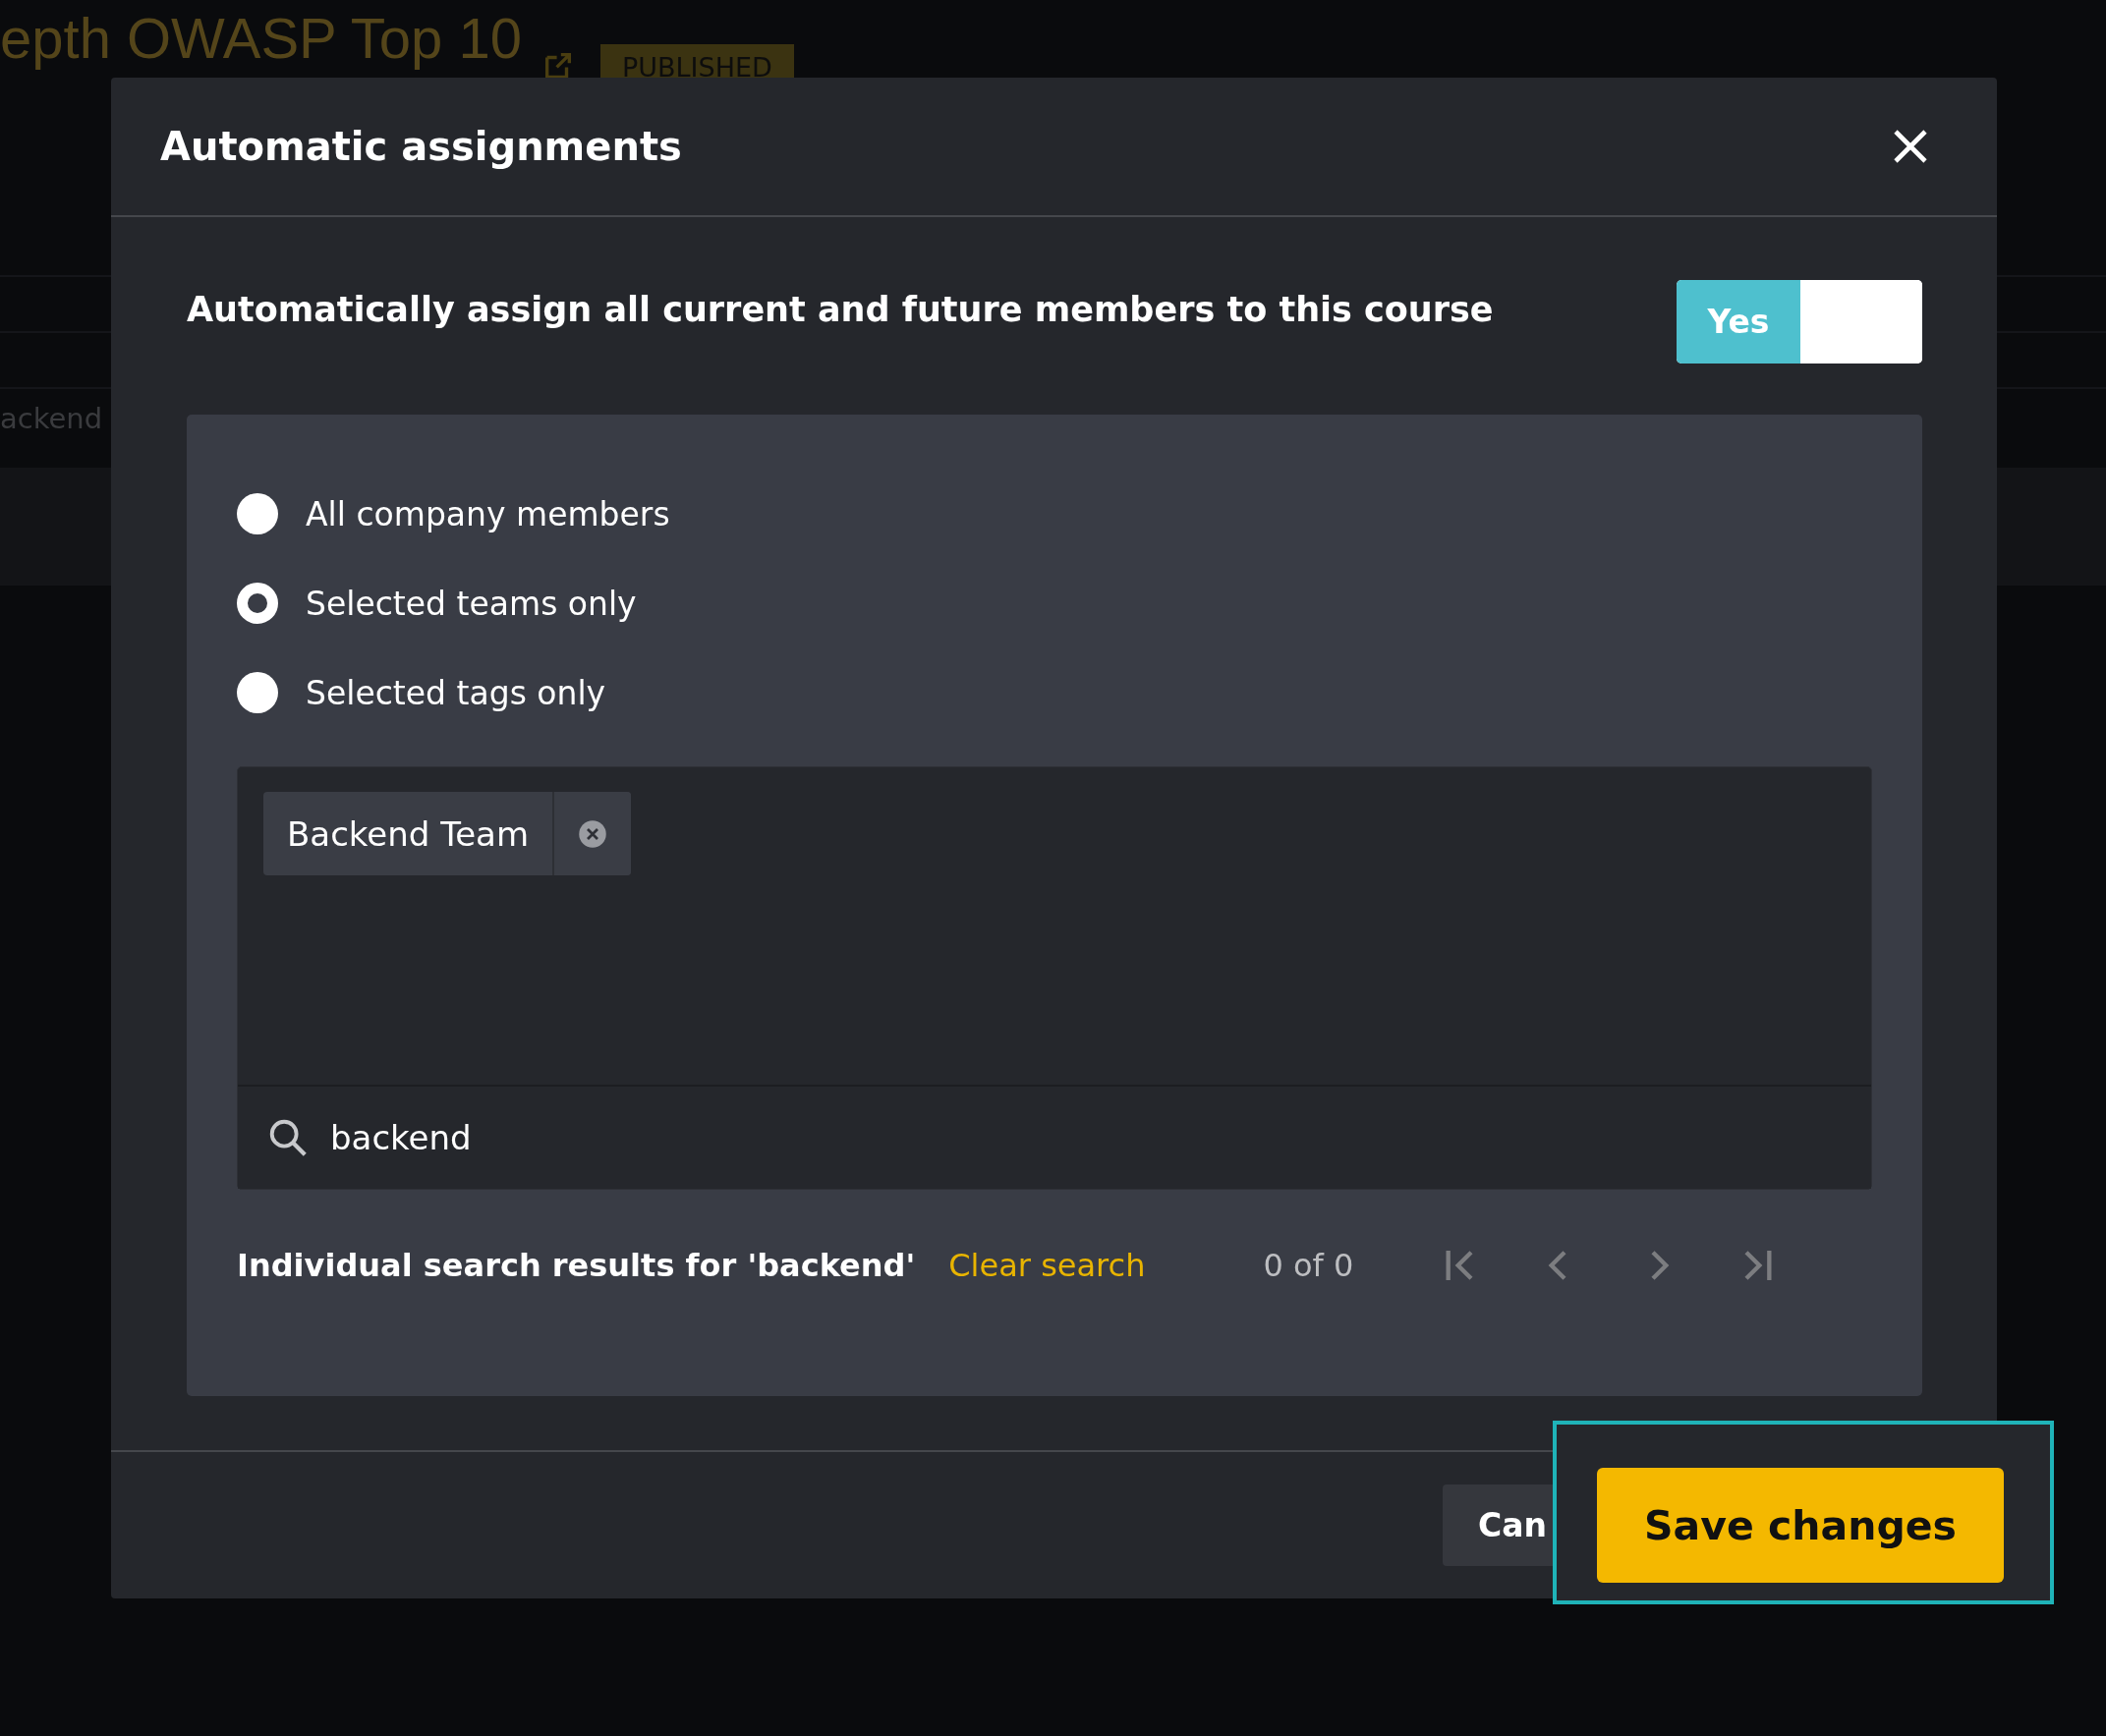  Describe the element at coordinates (456, 692) in the screenshot. I see `option-label: Selected tags only` at that location.